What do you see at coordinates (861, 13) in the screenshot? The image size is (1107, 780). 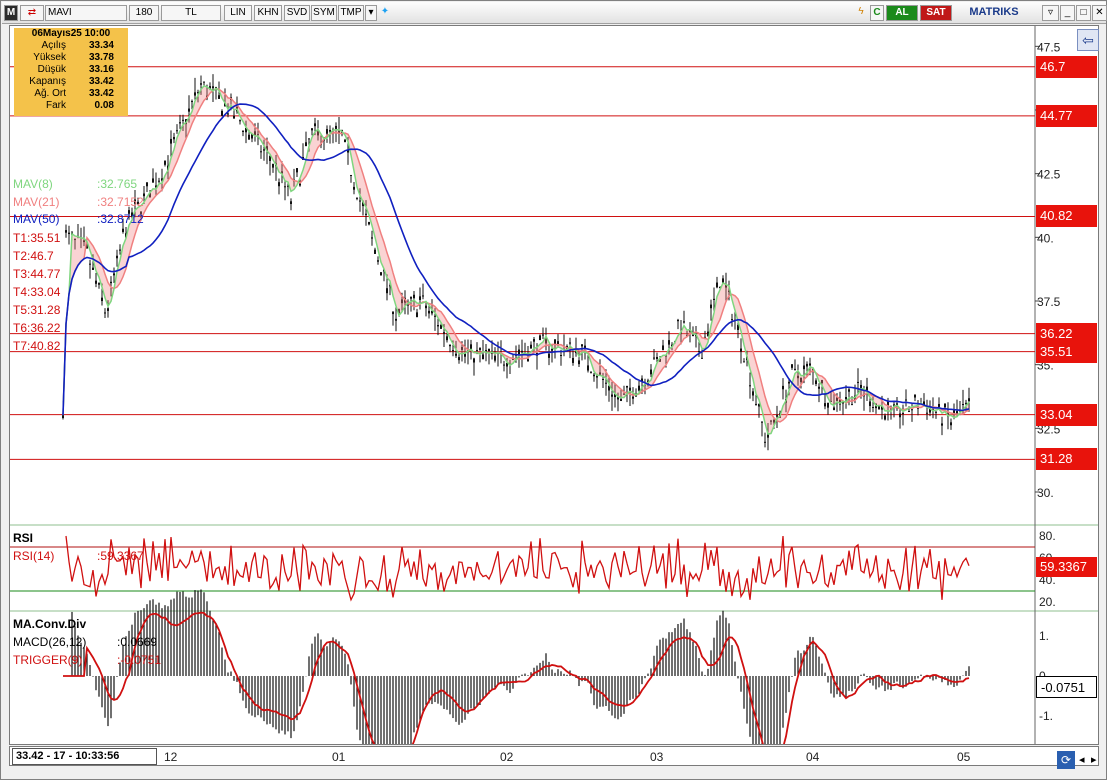 I see `lightning-icon: ϟ` at bounding box center [861, 13].